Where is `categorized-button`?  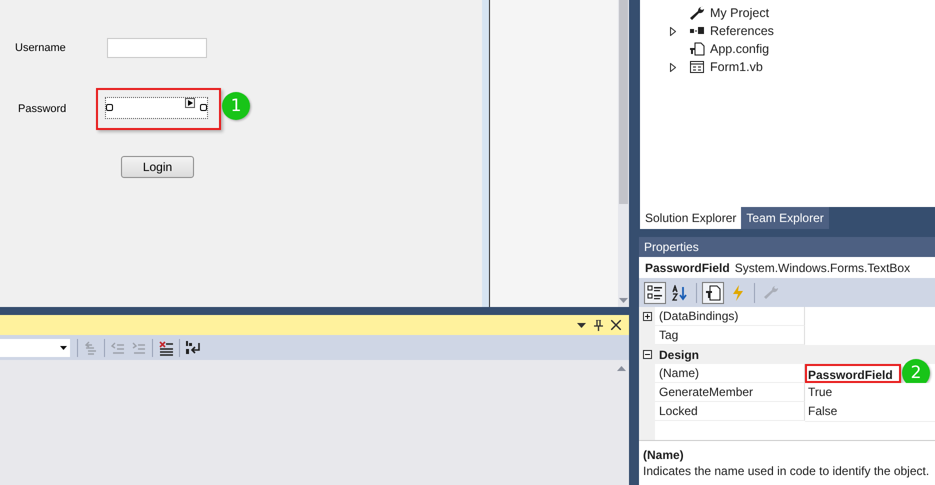
categorized-button is located at coordinates (655, 293).